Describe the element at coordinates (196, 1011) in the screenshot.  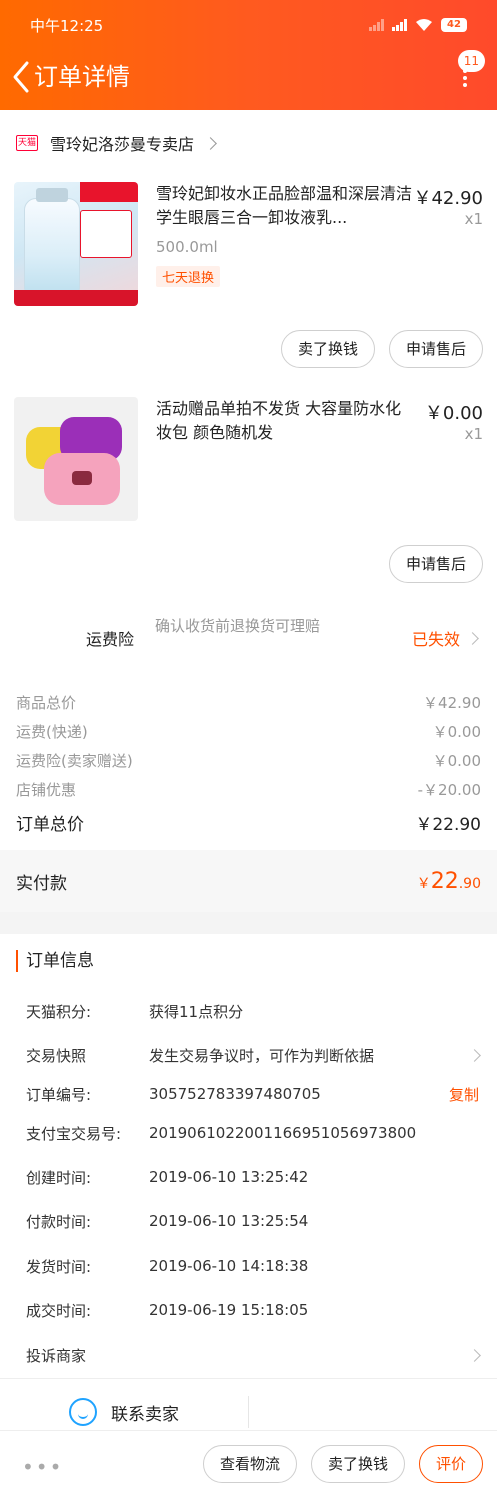
I see `info-value: 获得11点积分` at that location.